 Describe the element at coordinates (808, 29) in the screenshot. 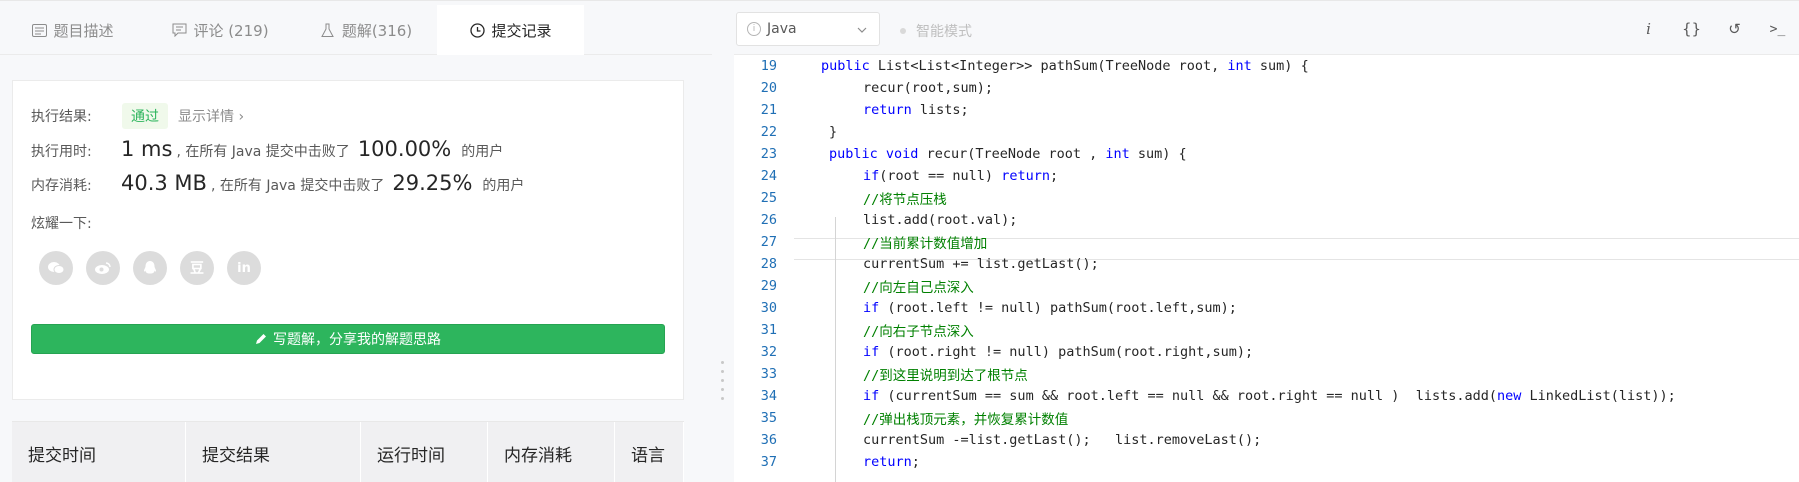

I see `language-select: i Java` at that location.